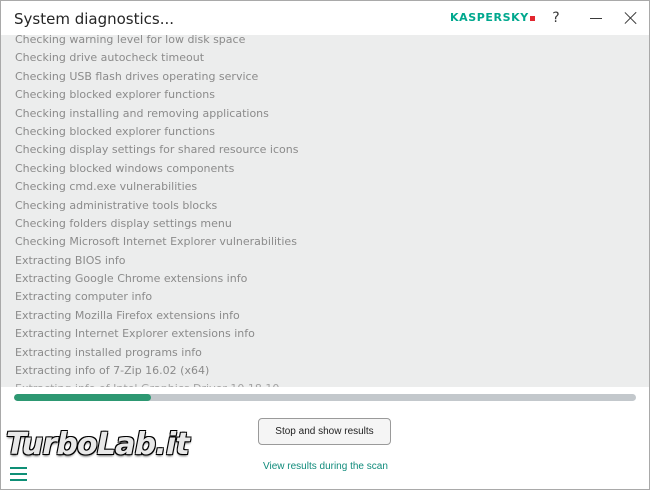 Image resolution: width=650 pixels, height=490 pixels. I want to click on log-item: Extracting BIOS info, so click(70, 260).